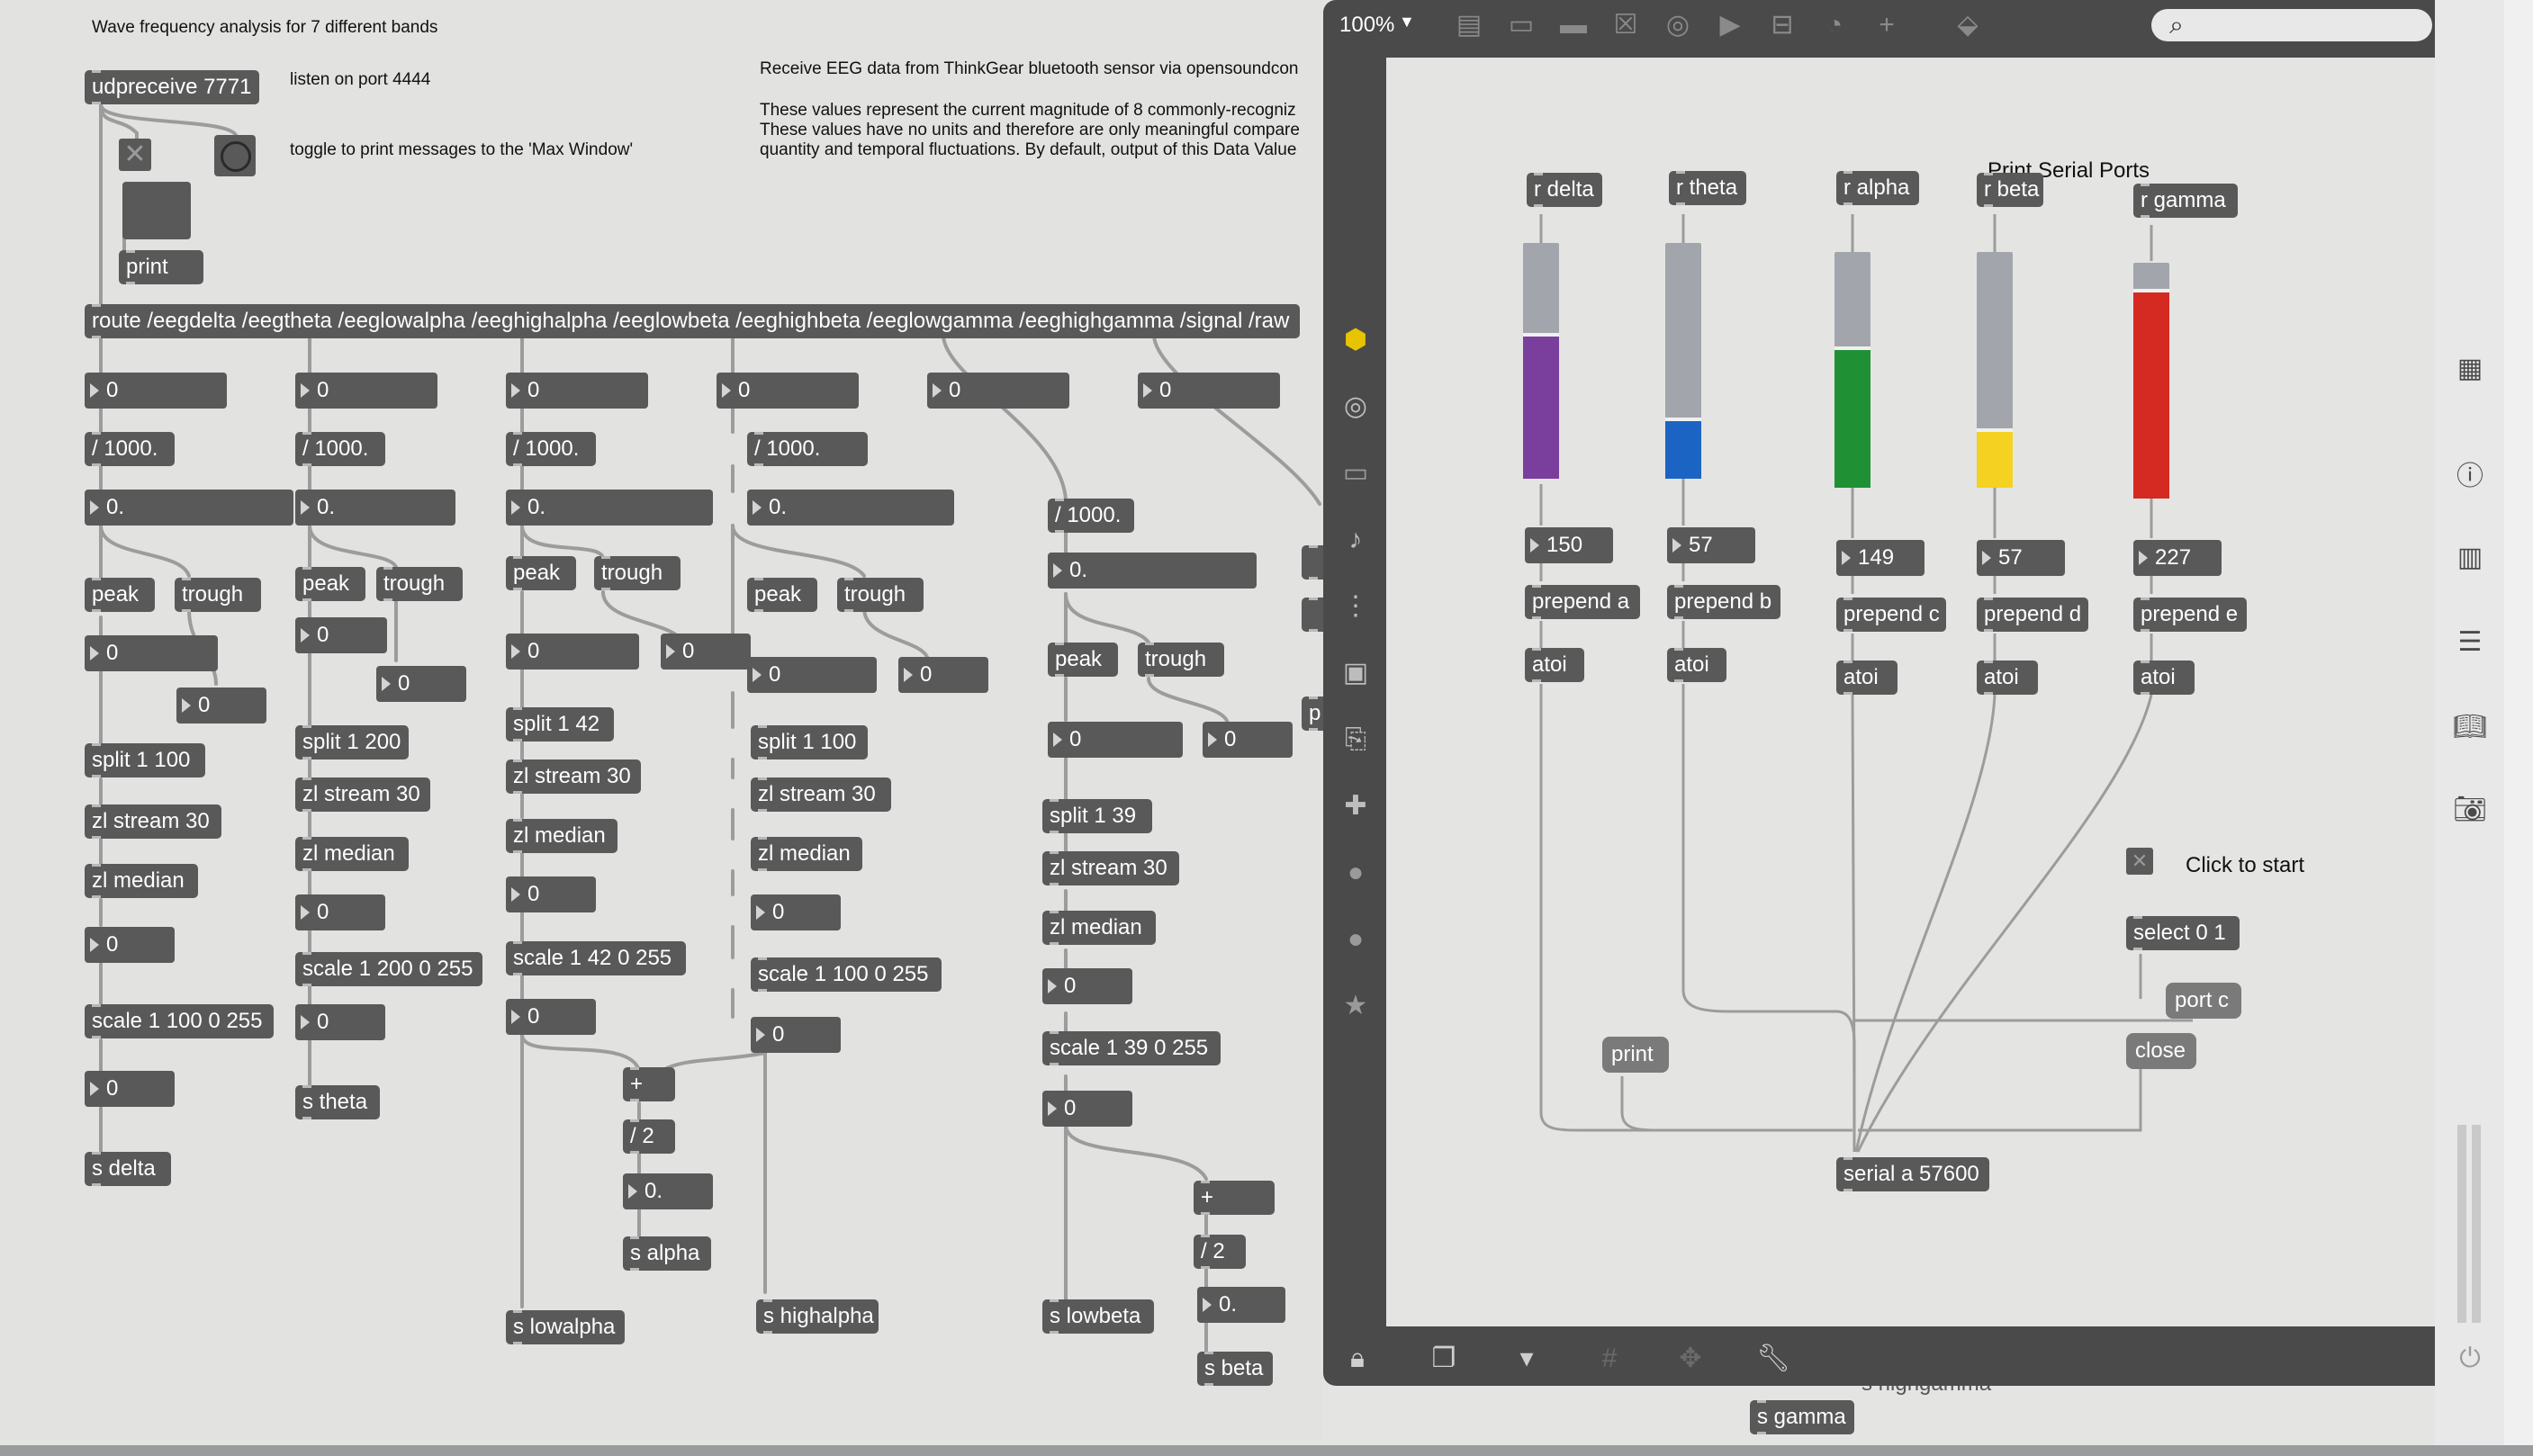 The width and height of the screenshot is (2533, 1456). I want to click on port-c-message: port c, so click(2203, 1001).